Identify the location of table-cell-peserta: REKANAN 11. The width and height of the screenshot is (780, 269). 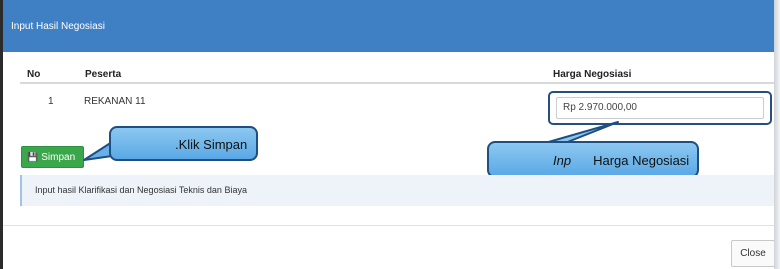
(115, 101).